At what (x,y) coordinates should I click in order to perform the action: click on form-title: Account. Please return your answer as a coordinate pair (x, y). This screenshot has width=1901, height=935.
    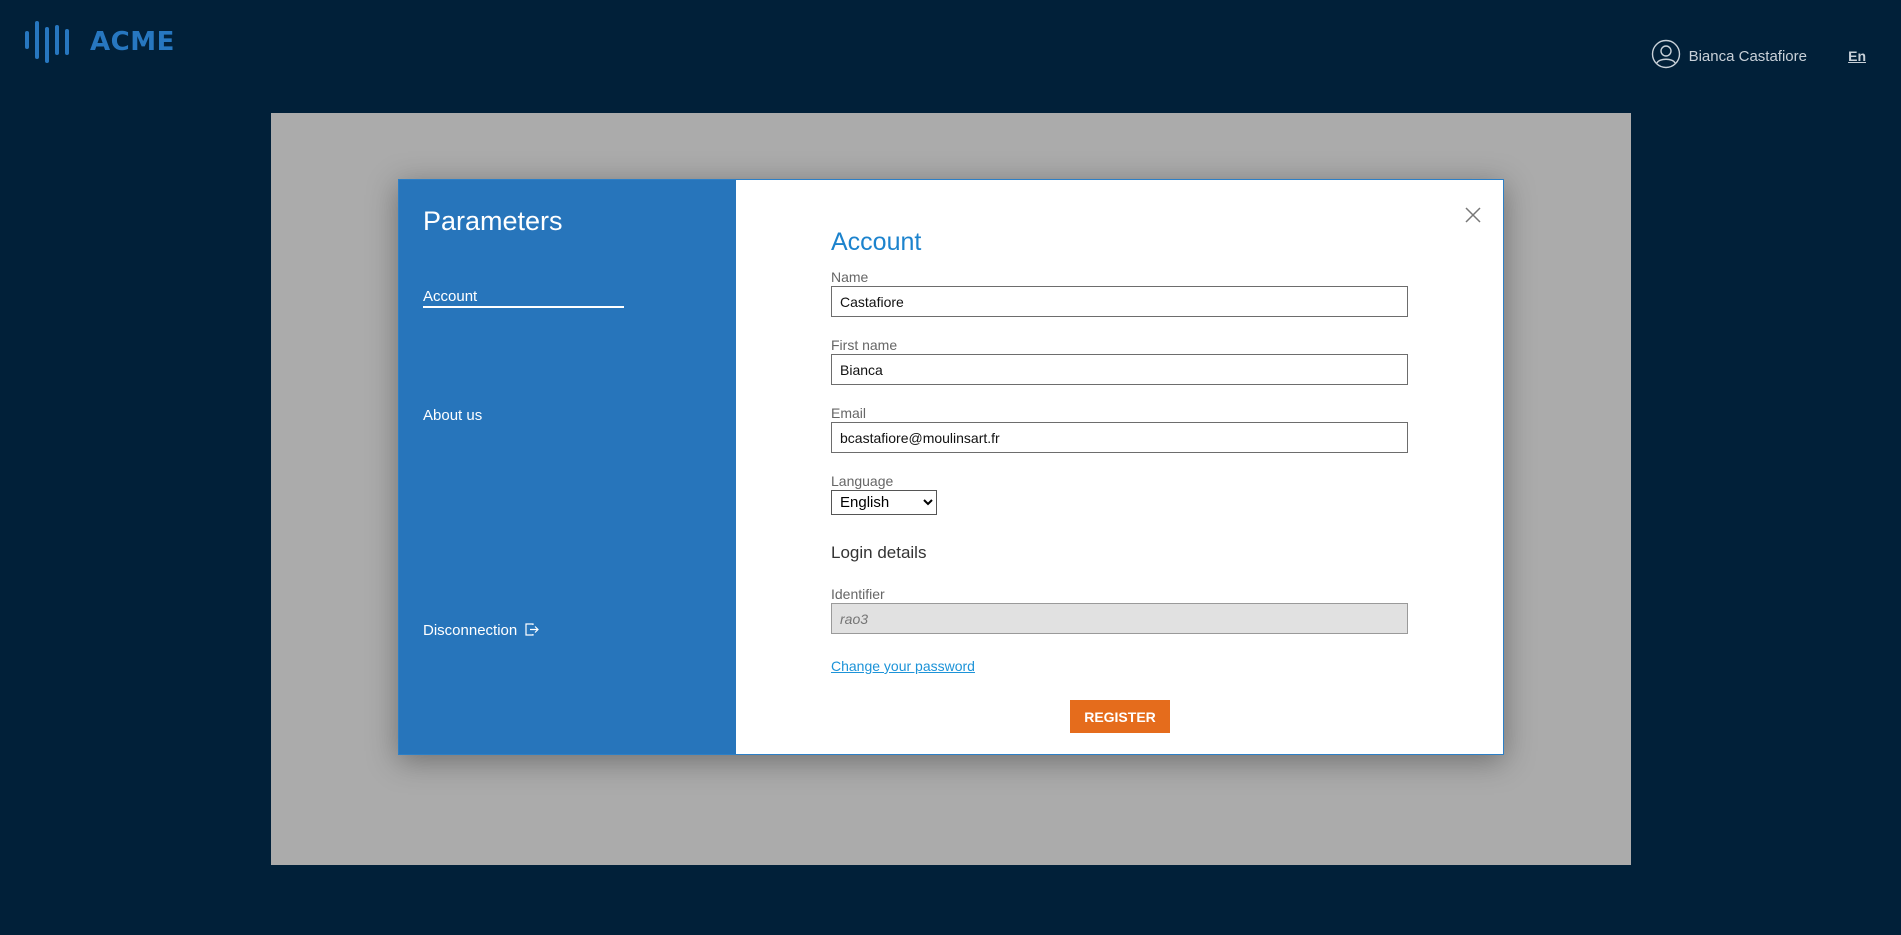
    Looking at the image, I should click on (876, 242).